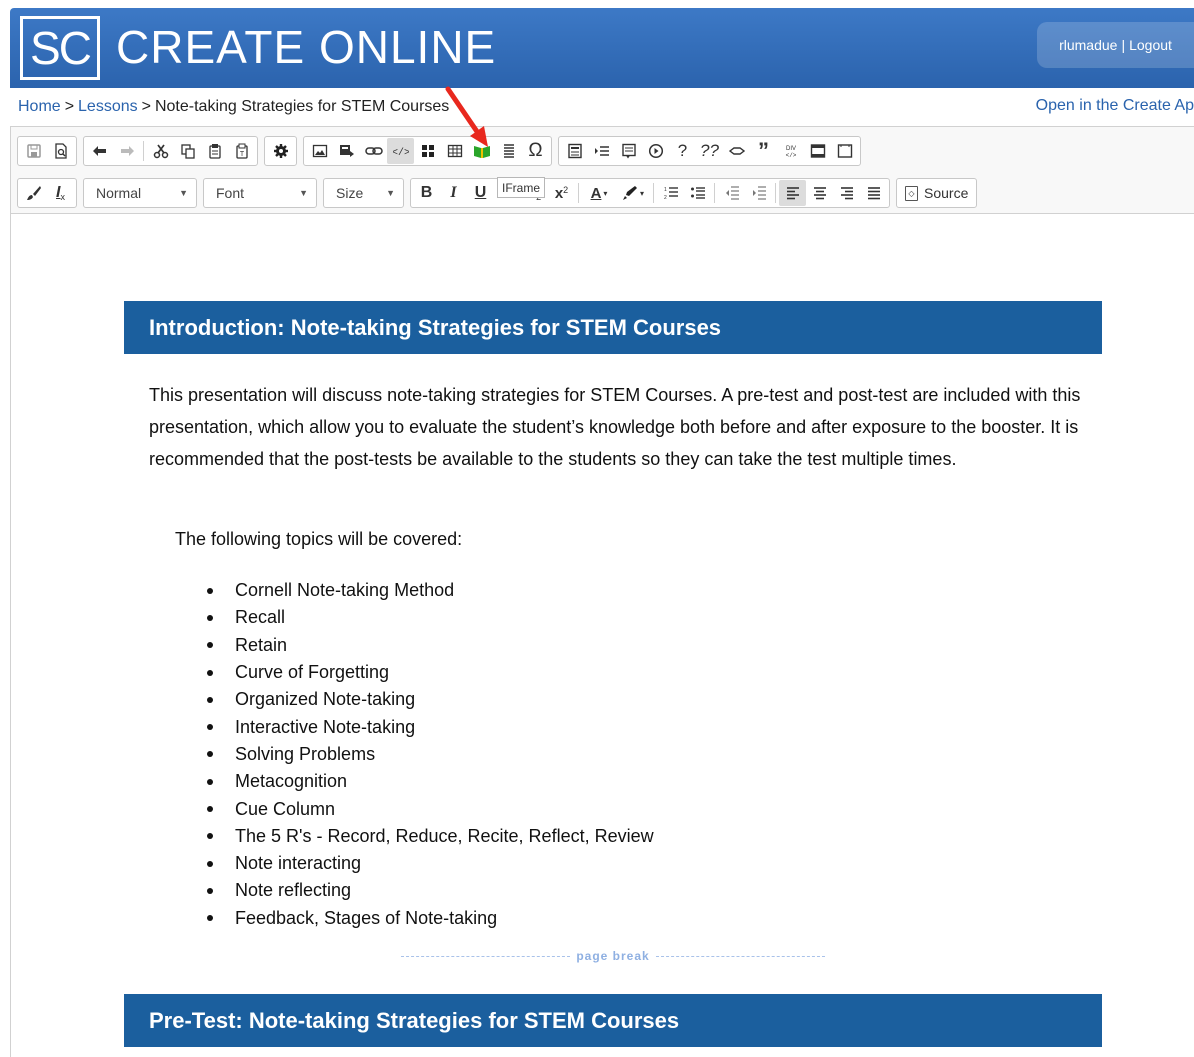 This screenshot has width=1194, height=1057. I want to click on bullet-list-icon, so click(697, 193).